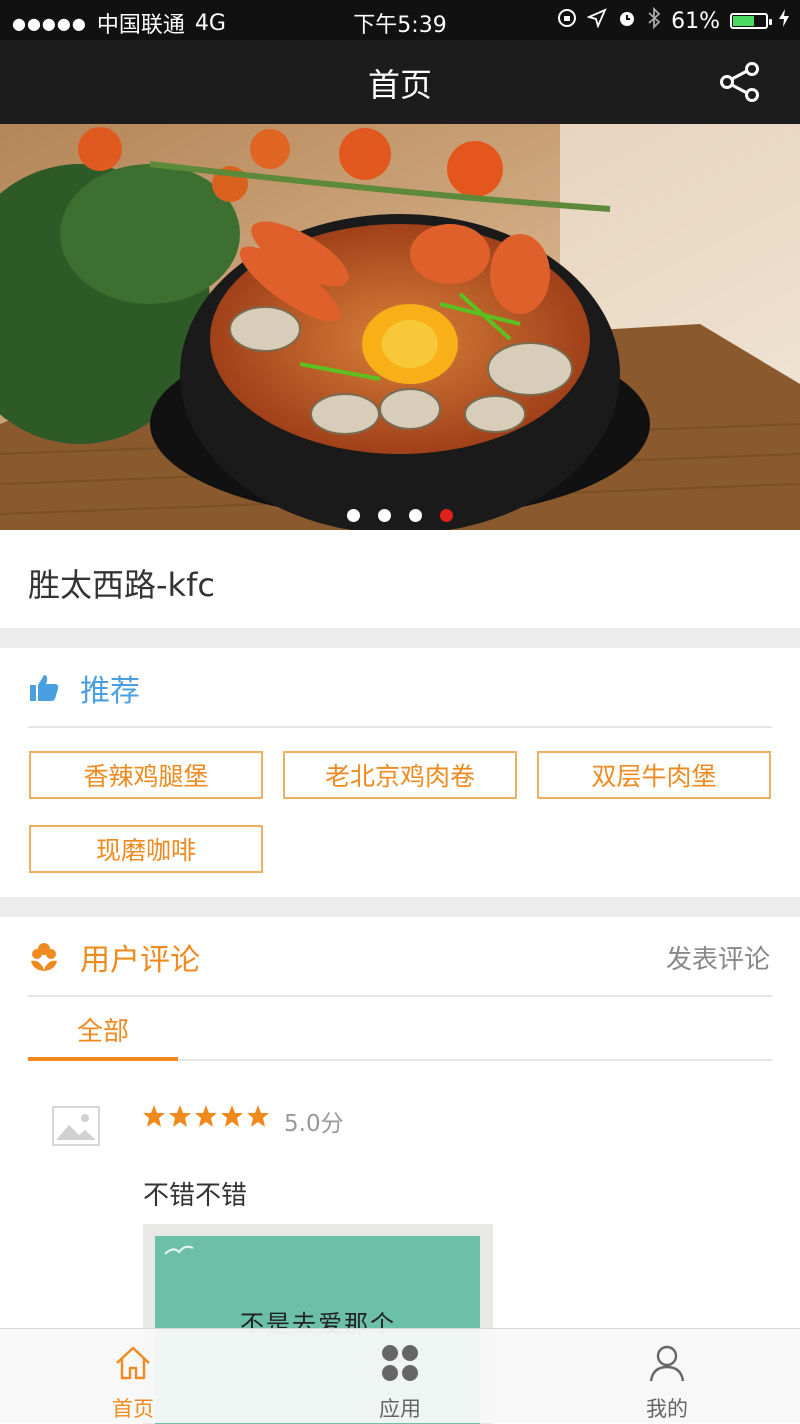  I want to click on status-right: 61%, so click(673, 20).